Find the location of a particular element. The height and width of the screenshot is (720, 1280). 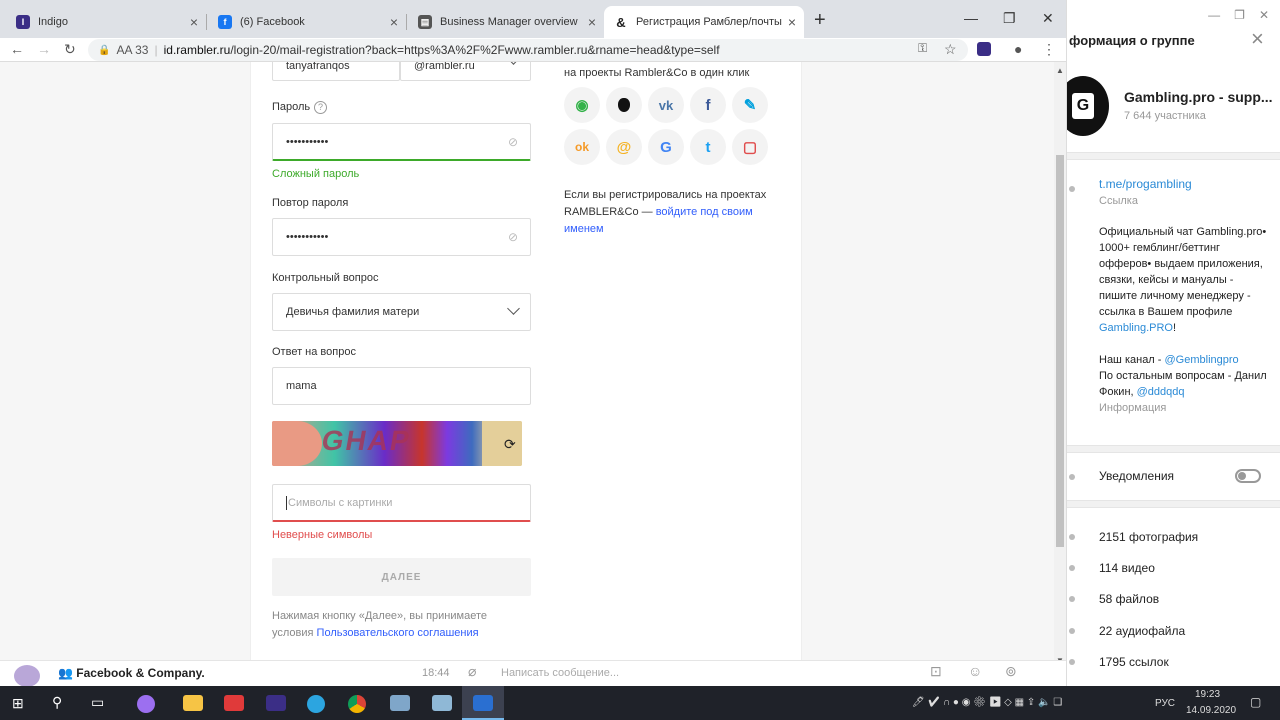

lock-icon: 🔒 is located at coordinates (104, 50).